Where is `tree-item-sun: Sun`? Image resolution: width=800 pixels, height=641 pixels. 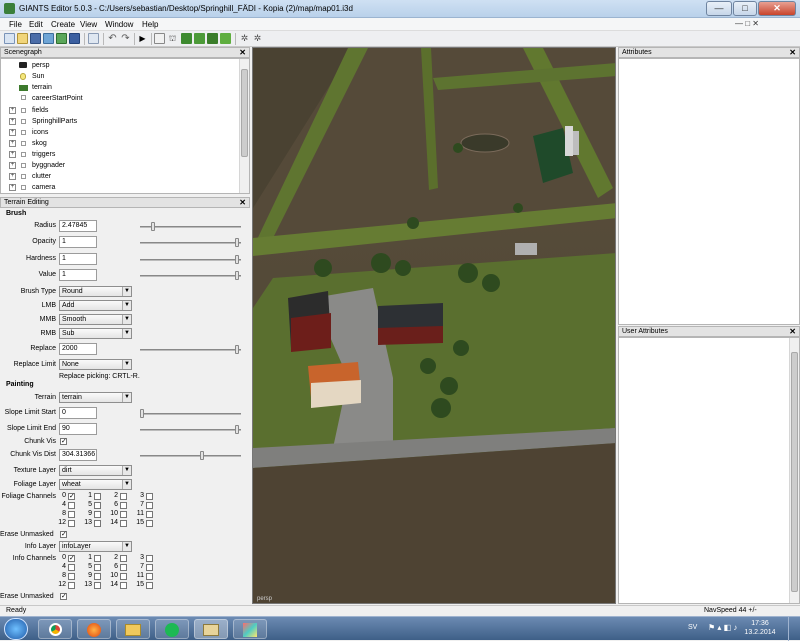
tree-item-sun: Sun is located at coordinates (31, 76).